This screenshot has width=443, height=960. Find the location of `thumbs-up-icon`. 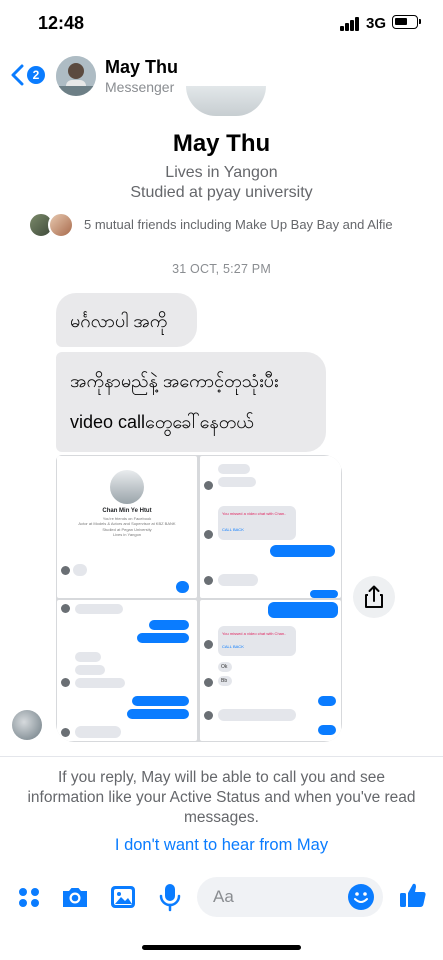

thumbs-up-icon is located at coordinates (413, 895).